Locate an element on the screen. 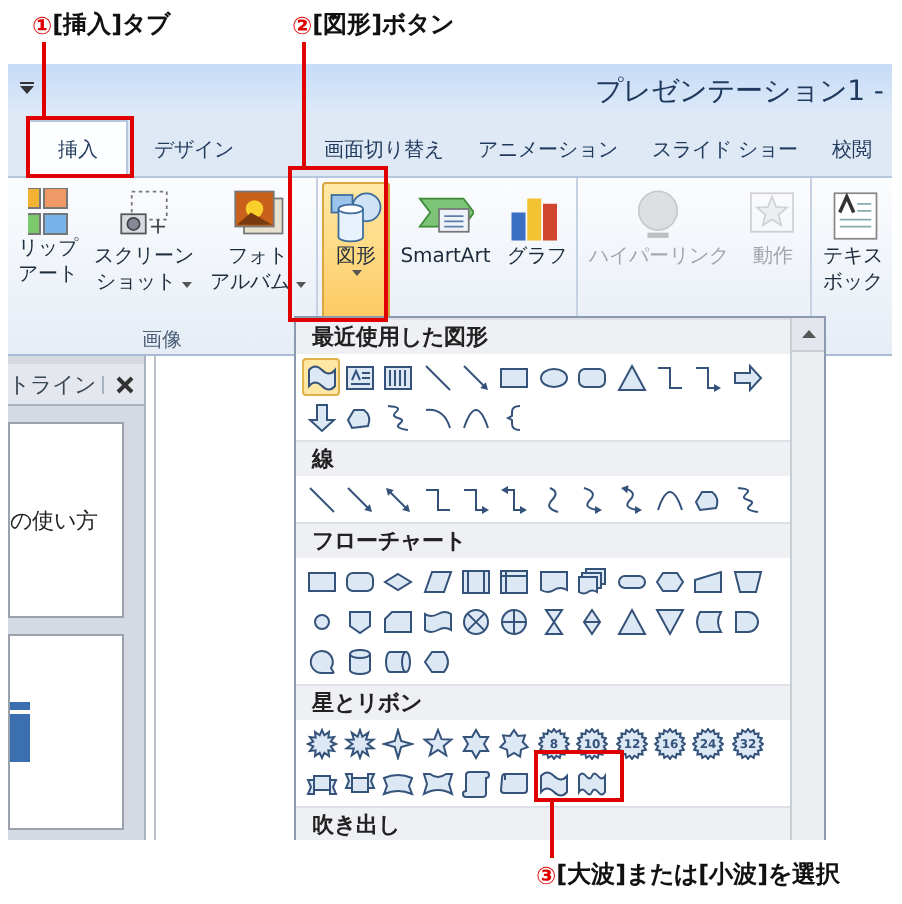  annotation-text: [図形]ボタン is located at coordinates (383, 25).